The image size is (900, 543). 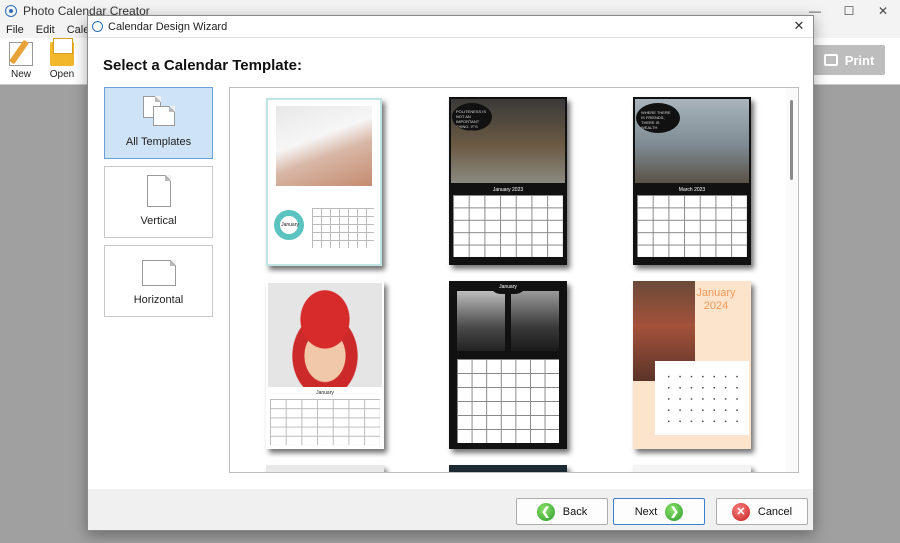 What do you see at coordinates (158, 273) in the screenshot?
I see `horizontal-page-icon` at bounding box center [158, 273].